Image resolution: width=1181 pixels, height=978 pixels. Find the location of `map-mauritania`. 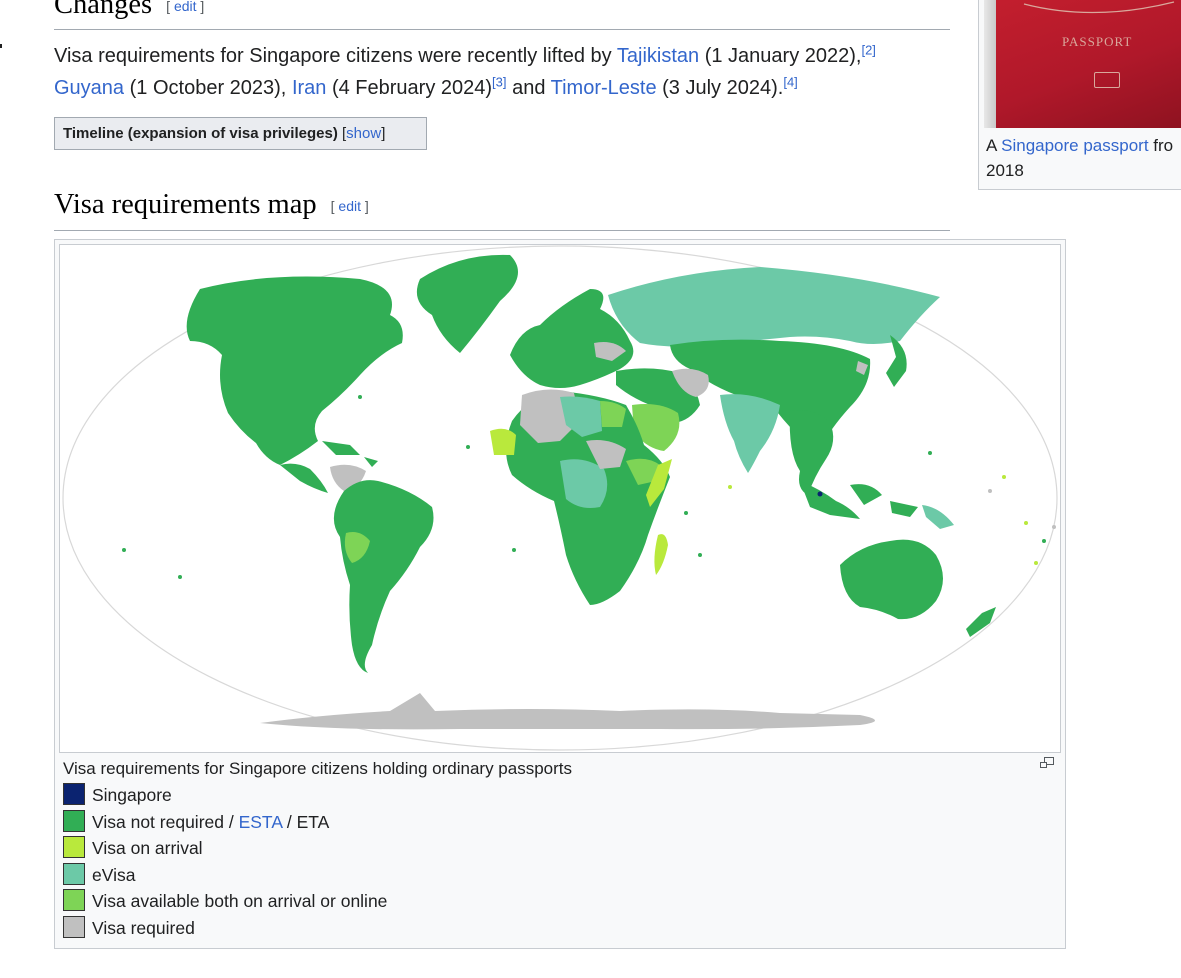

map-mauritania is located at coordinates (503, 441).